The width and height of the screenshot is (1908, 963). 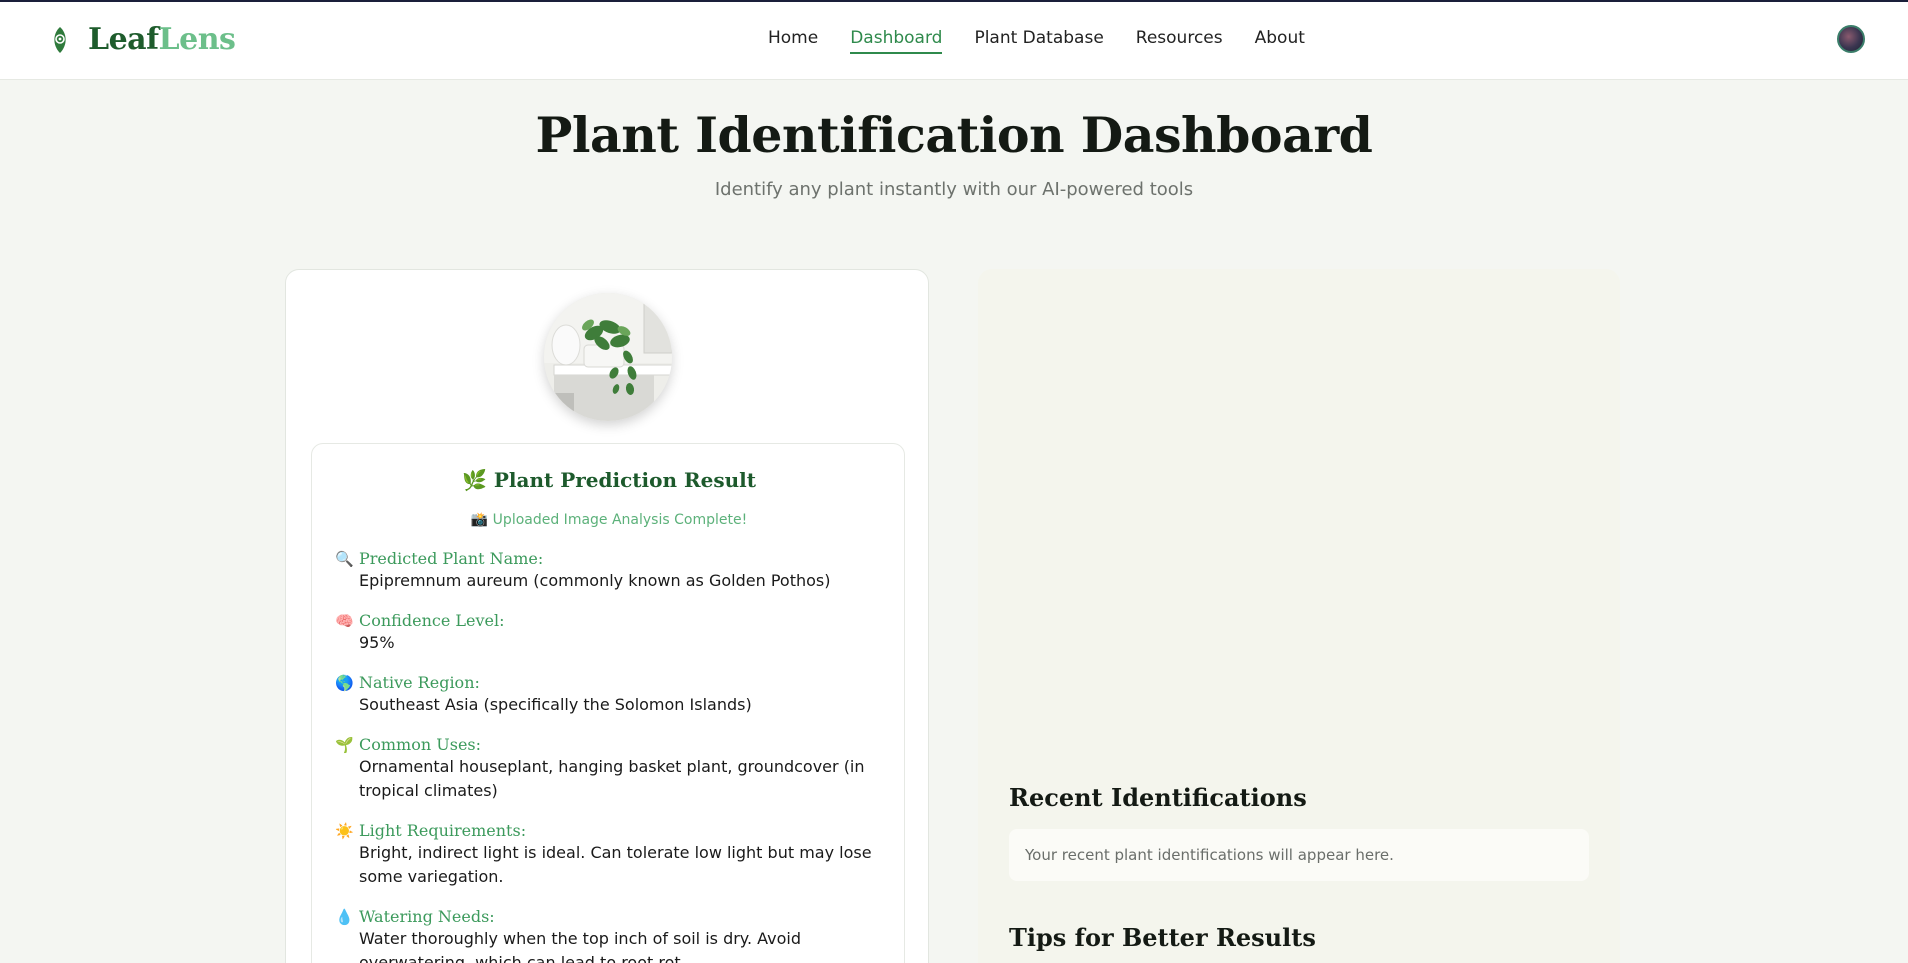 What do you see at coordinates (197, 39) in the screenshot?
I see `brand-name-lens: Lens` at bounding box center [197, 39].